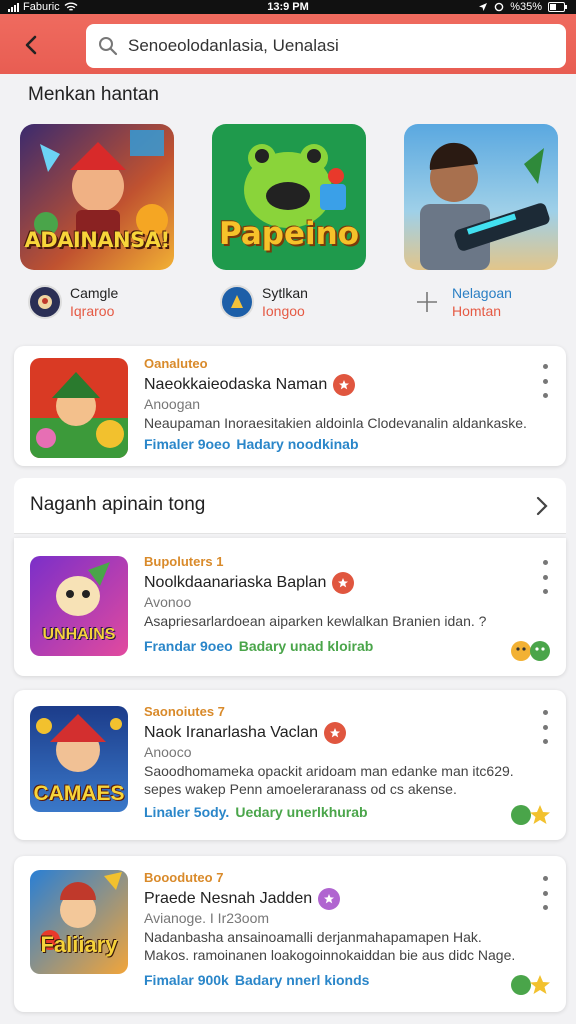  Describe the element at coordinates (289, 197) in the screenshot. I see `featured-game-art: Papeino` at that location.